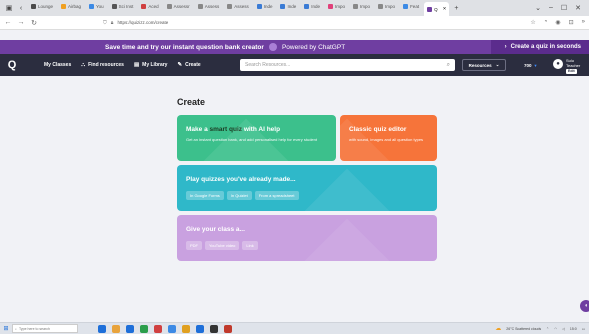 The width and height of the screenshot is (589, 334). I want to click on url-field: ⛉ 🔒︎ https://quizizz.com/create, so click(284, 23).